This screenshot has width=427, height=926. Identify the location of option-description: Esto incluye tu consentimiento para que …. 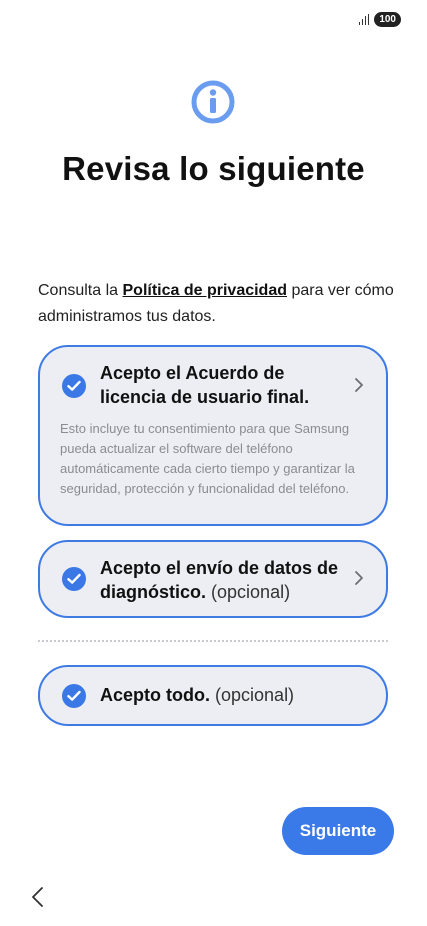
(207, 458).